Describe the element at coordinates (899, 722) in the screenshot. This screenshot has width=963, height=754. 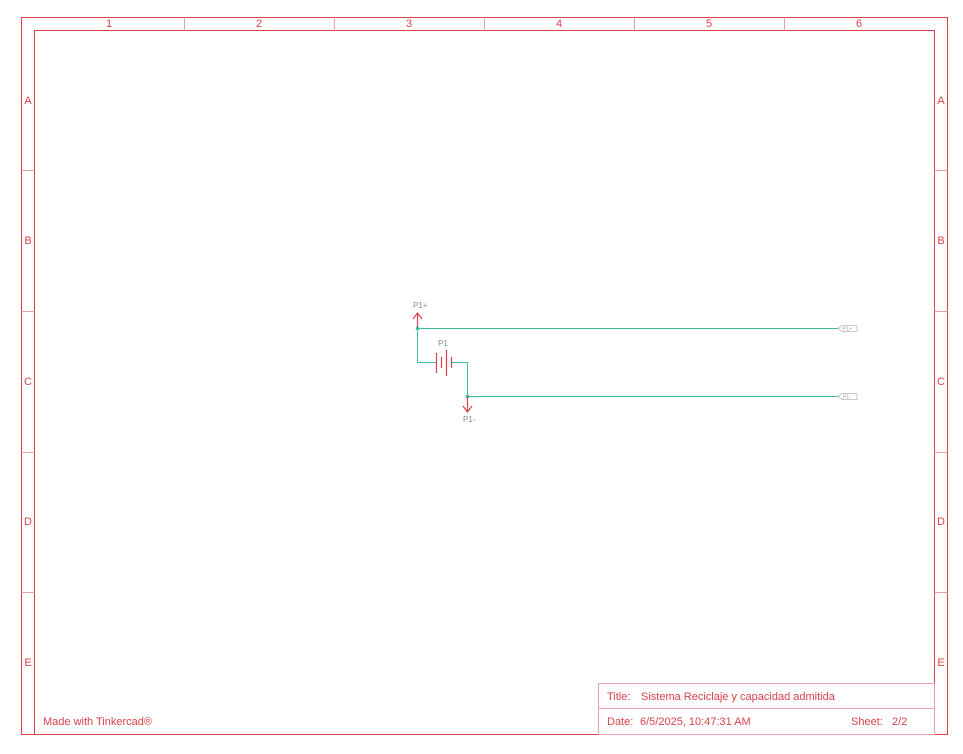
I see `sheet-value: 2/2` at that location.